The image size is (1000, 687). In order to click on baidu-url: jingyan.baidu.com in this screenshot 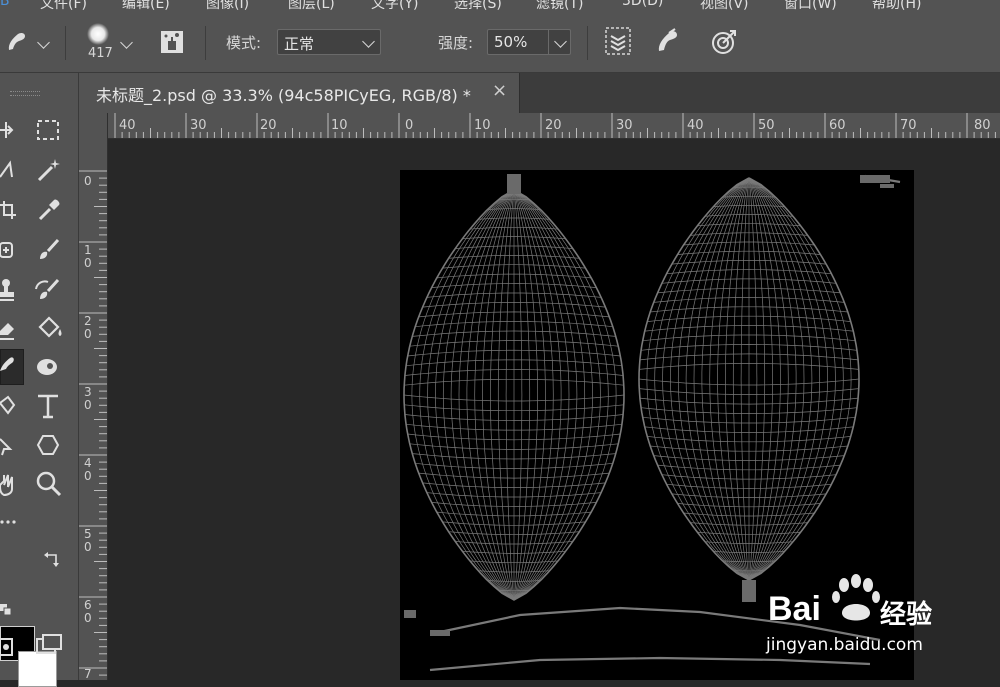, I will do `click(844, 645)`.